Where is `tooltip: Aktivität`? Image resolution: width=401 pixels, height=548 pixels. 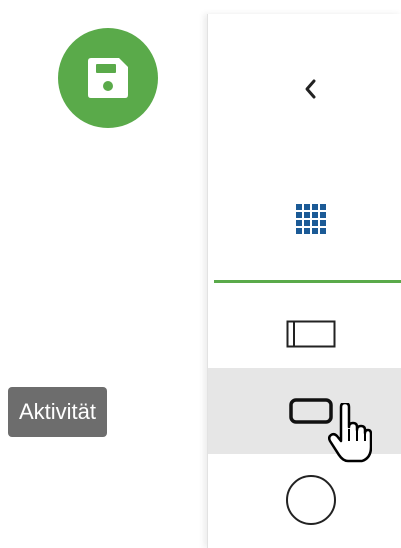
tooltip: Aktivität is located at coordinates (58, 412).